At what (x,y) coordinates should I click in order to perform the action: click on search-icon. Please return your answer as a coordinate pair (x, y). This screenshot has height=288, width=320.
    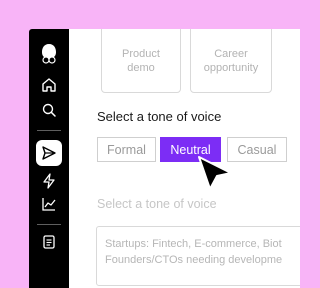
    Looking at the image, I should click on (49, 110).